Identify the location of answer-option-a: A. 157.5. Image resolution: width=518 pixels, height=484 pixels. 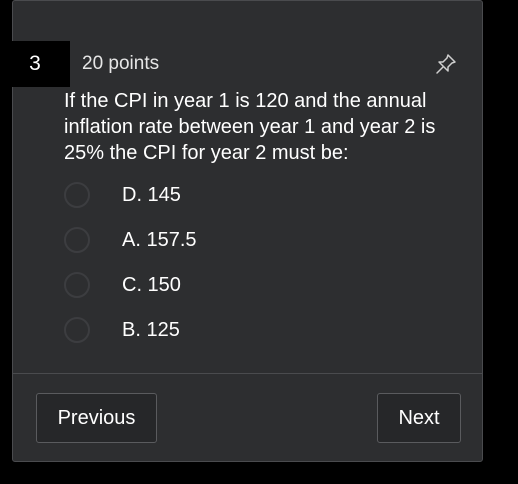
(130, 240).